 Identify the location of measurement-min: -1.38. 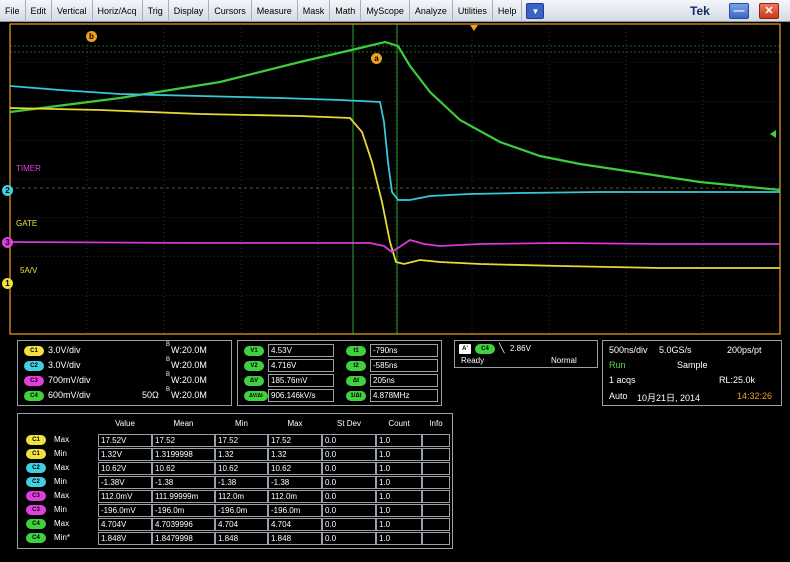
(241, 482).